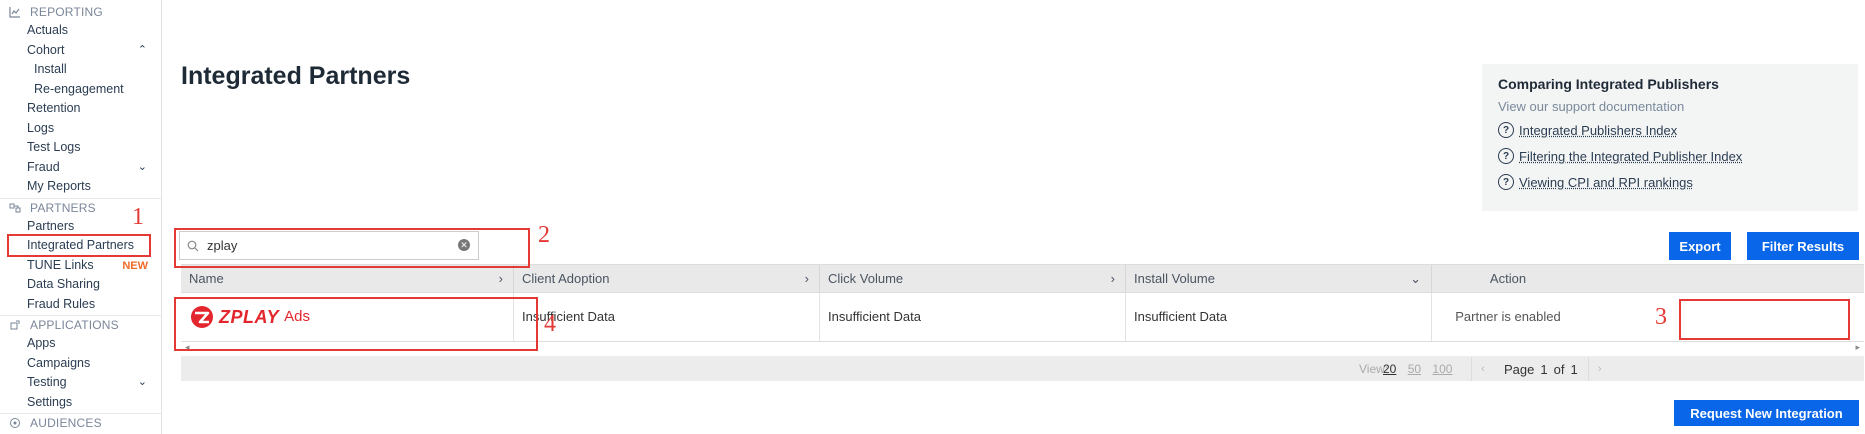 This screenshot has width=1865, height=434. I want to click on column-header-name: Name ›, so click(347, 278).